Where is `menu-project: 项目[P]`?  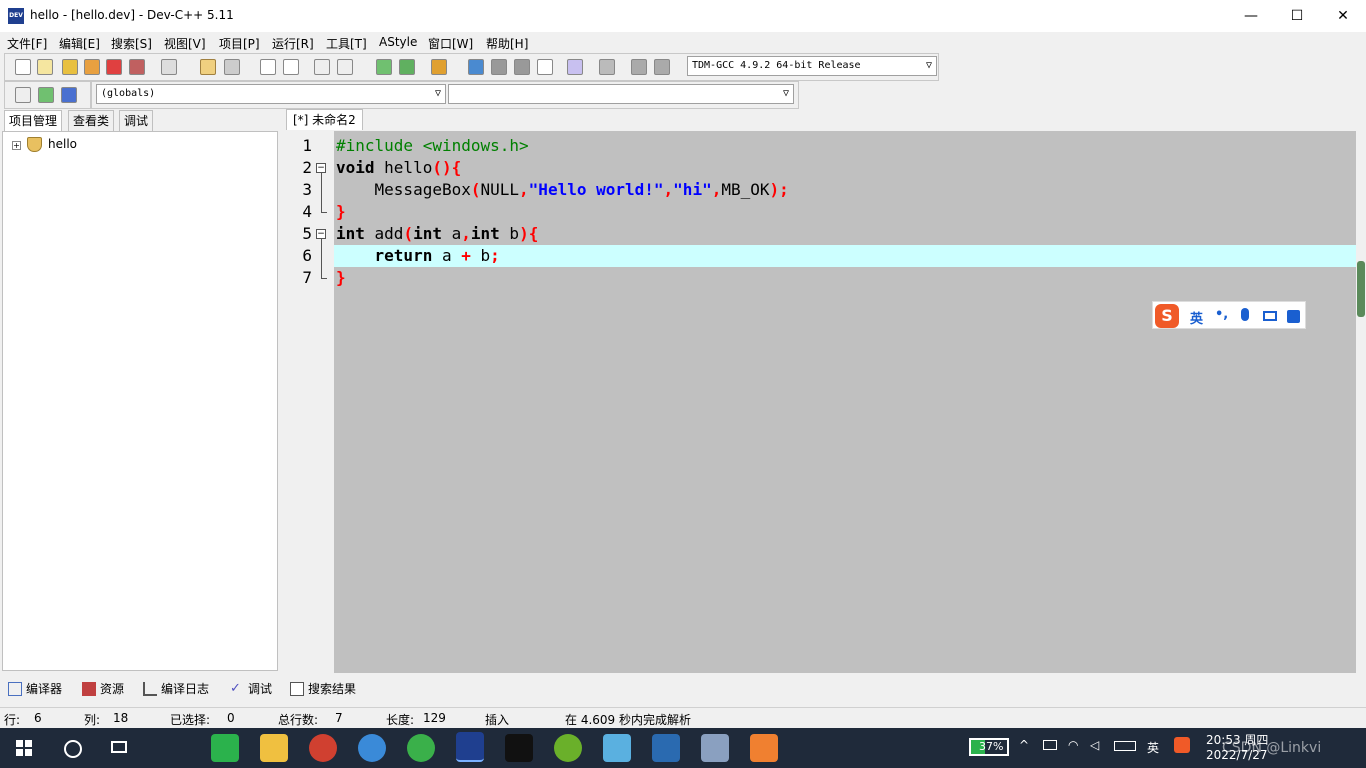
menu-project: 项目[P] is located at coordinates (239, 43).